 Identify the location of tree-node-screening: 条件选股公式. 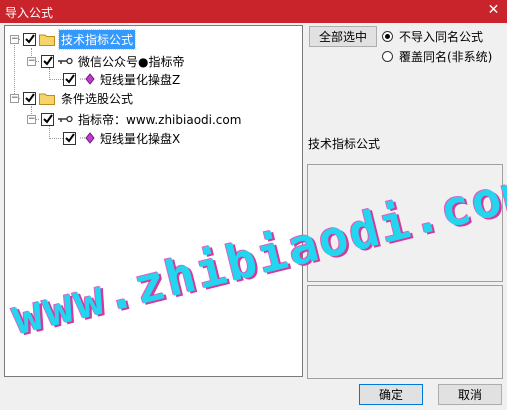
(79, 98).